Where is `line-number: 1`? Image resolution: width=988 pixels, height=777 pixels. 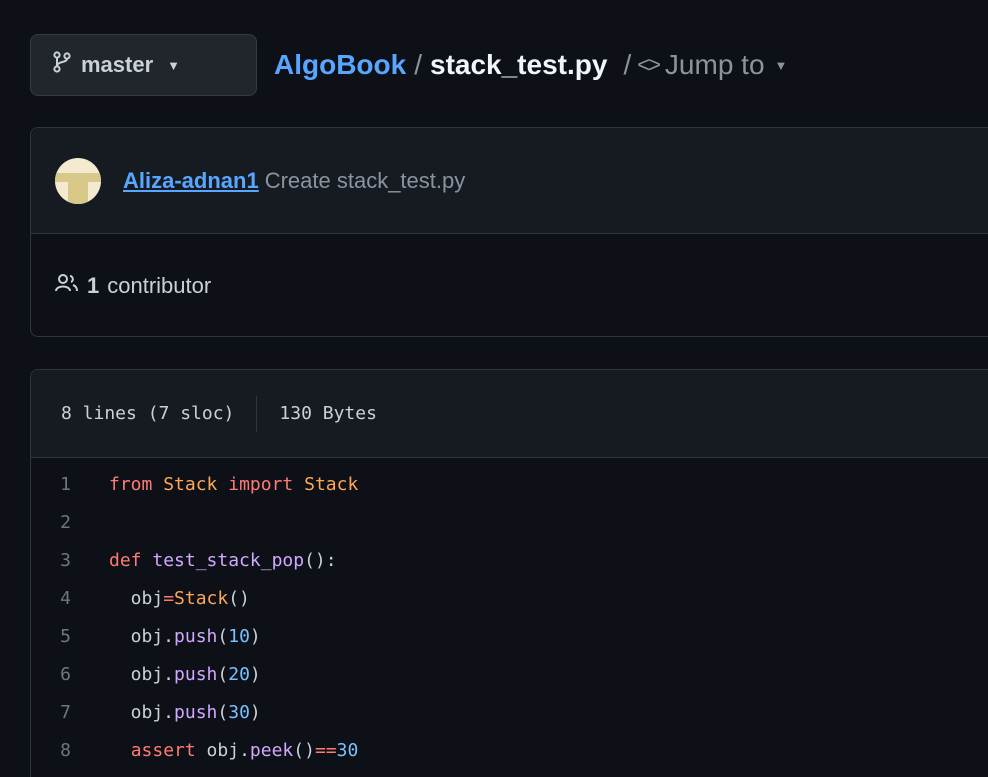
line-number: 1 is located at coordinates (70, 484).